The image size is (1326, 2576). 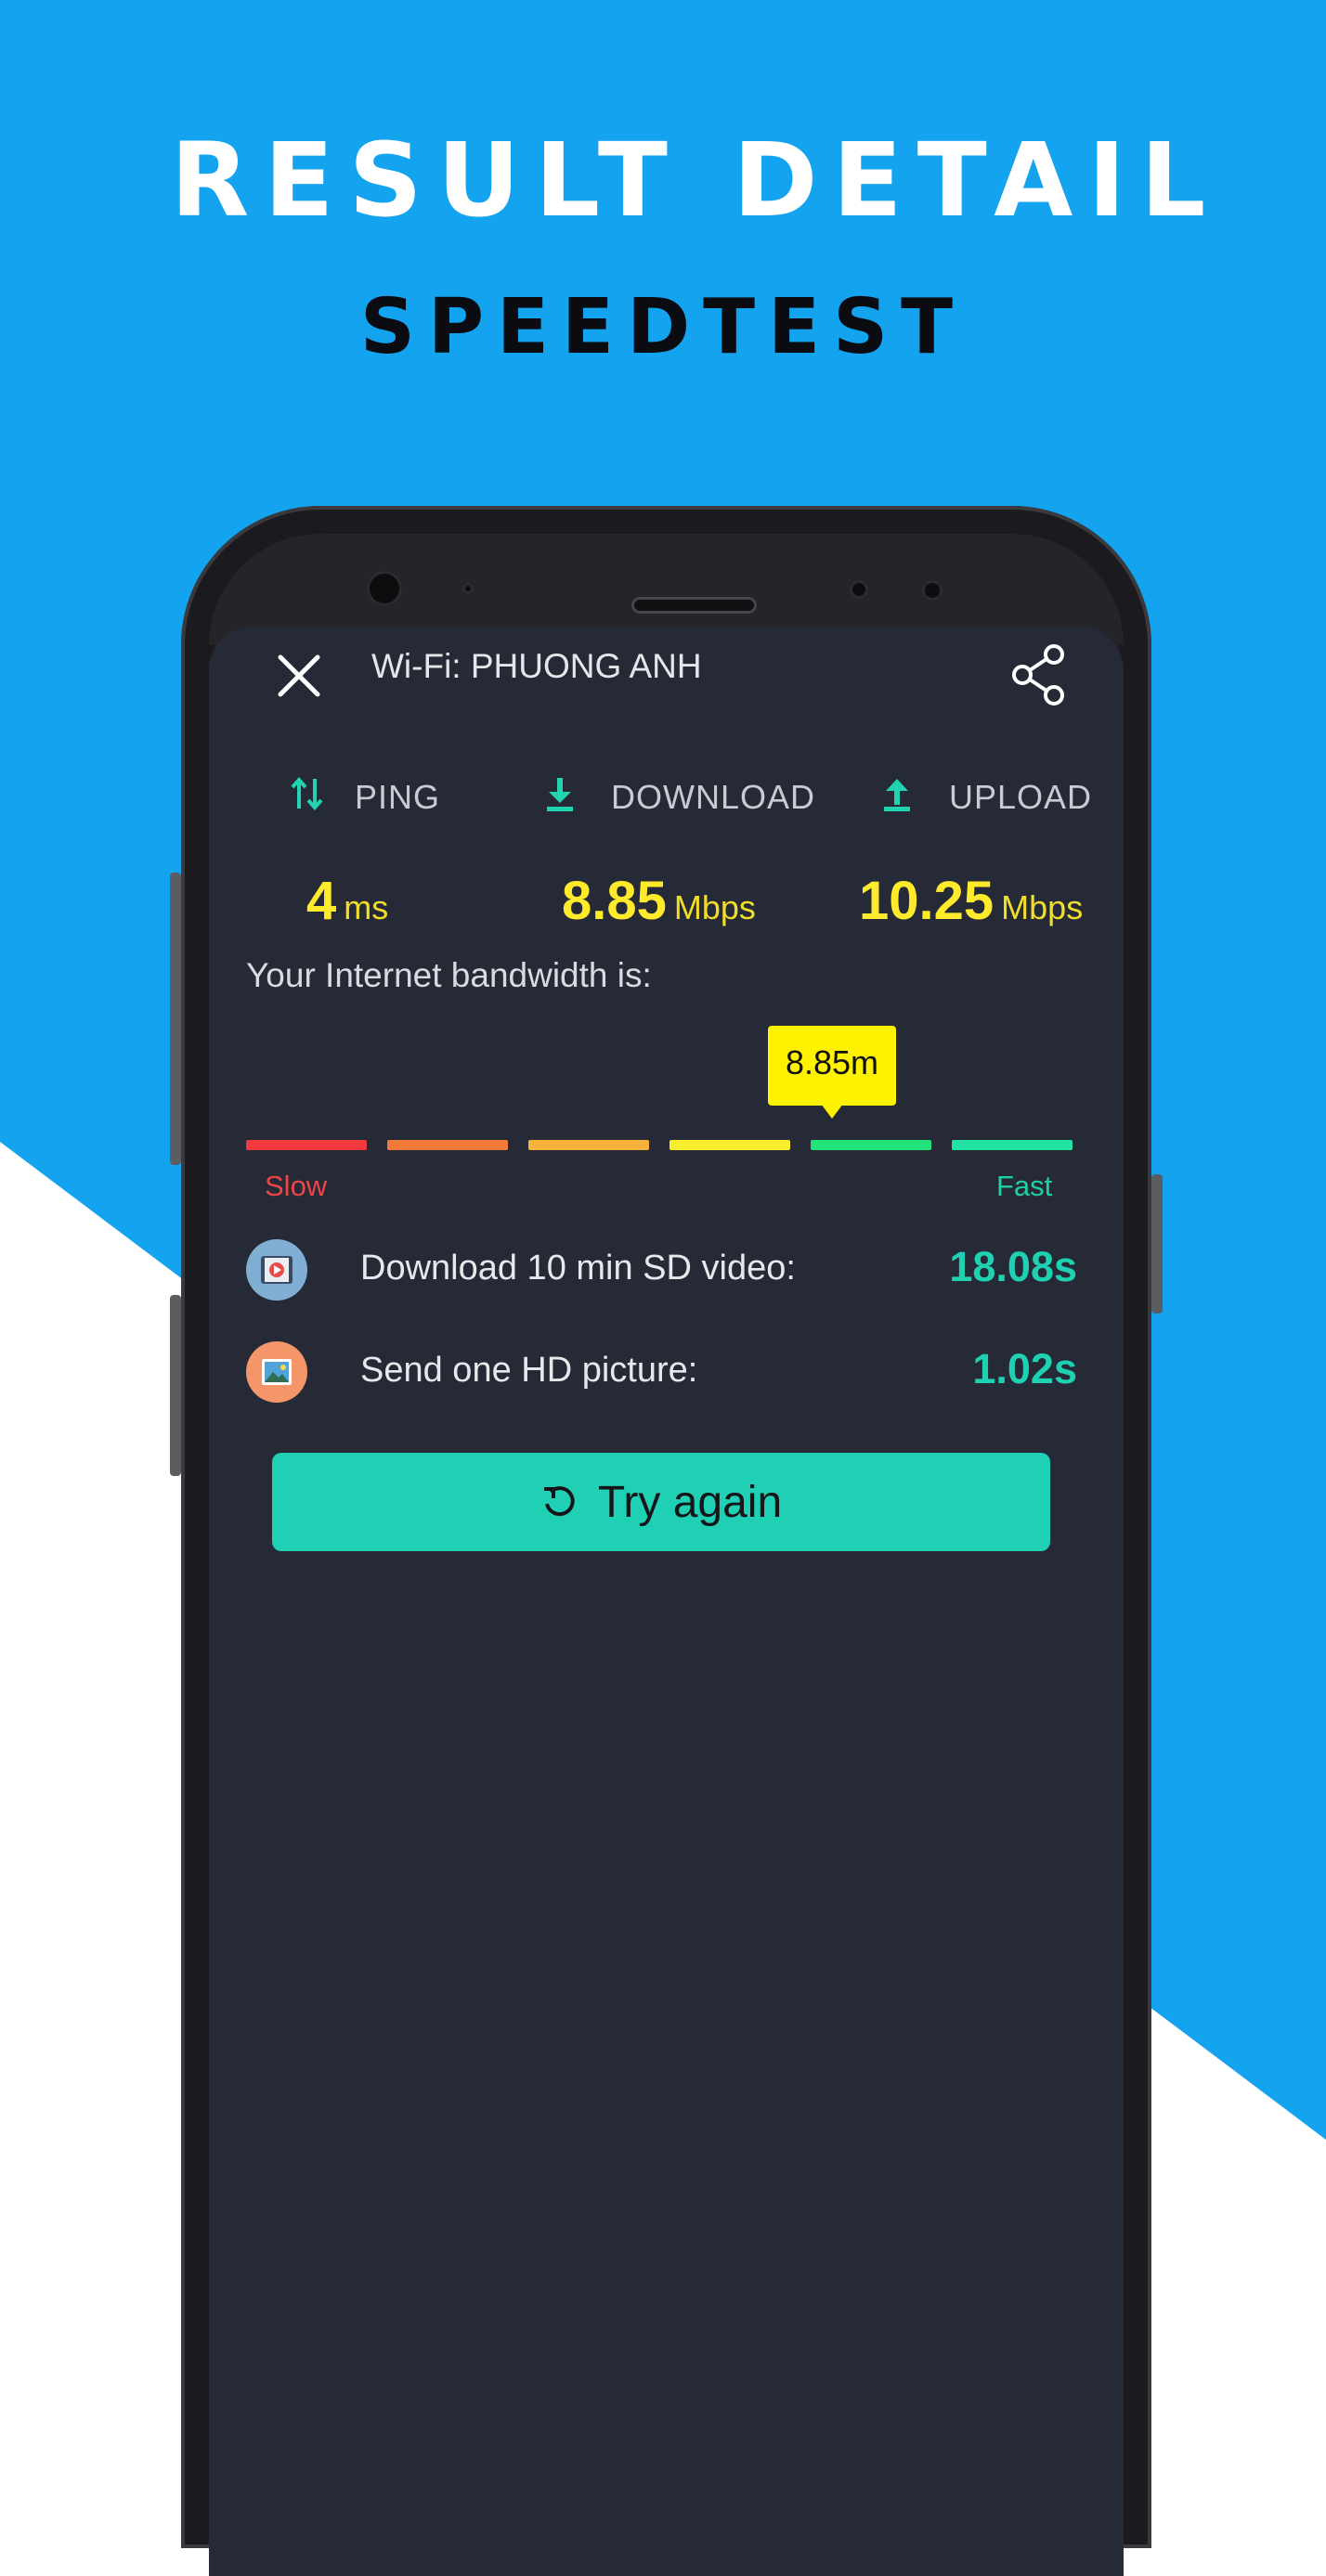 I want to click on picture-icon, so click(x=276, y=1372).